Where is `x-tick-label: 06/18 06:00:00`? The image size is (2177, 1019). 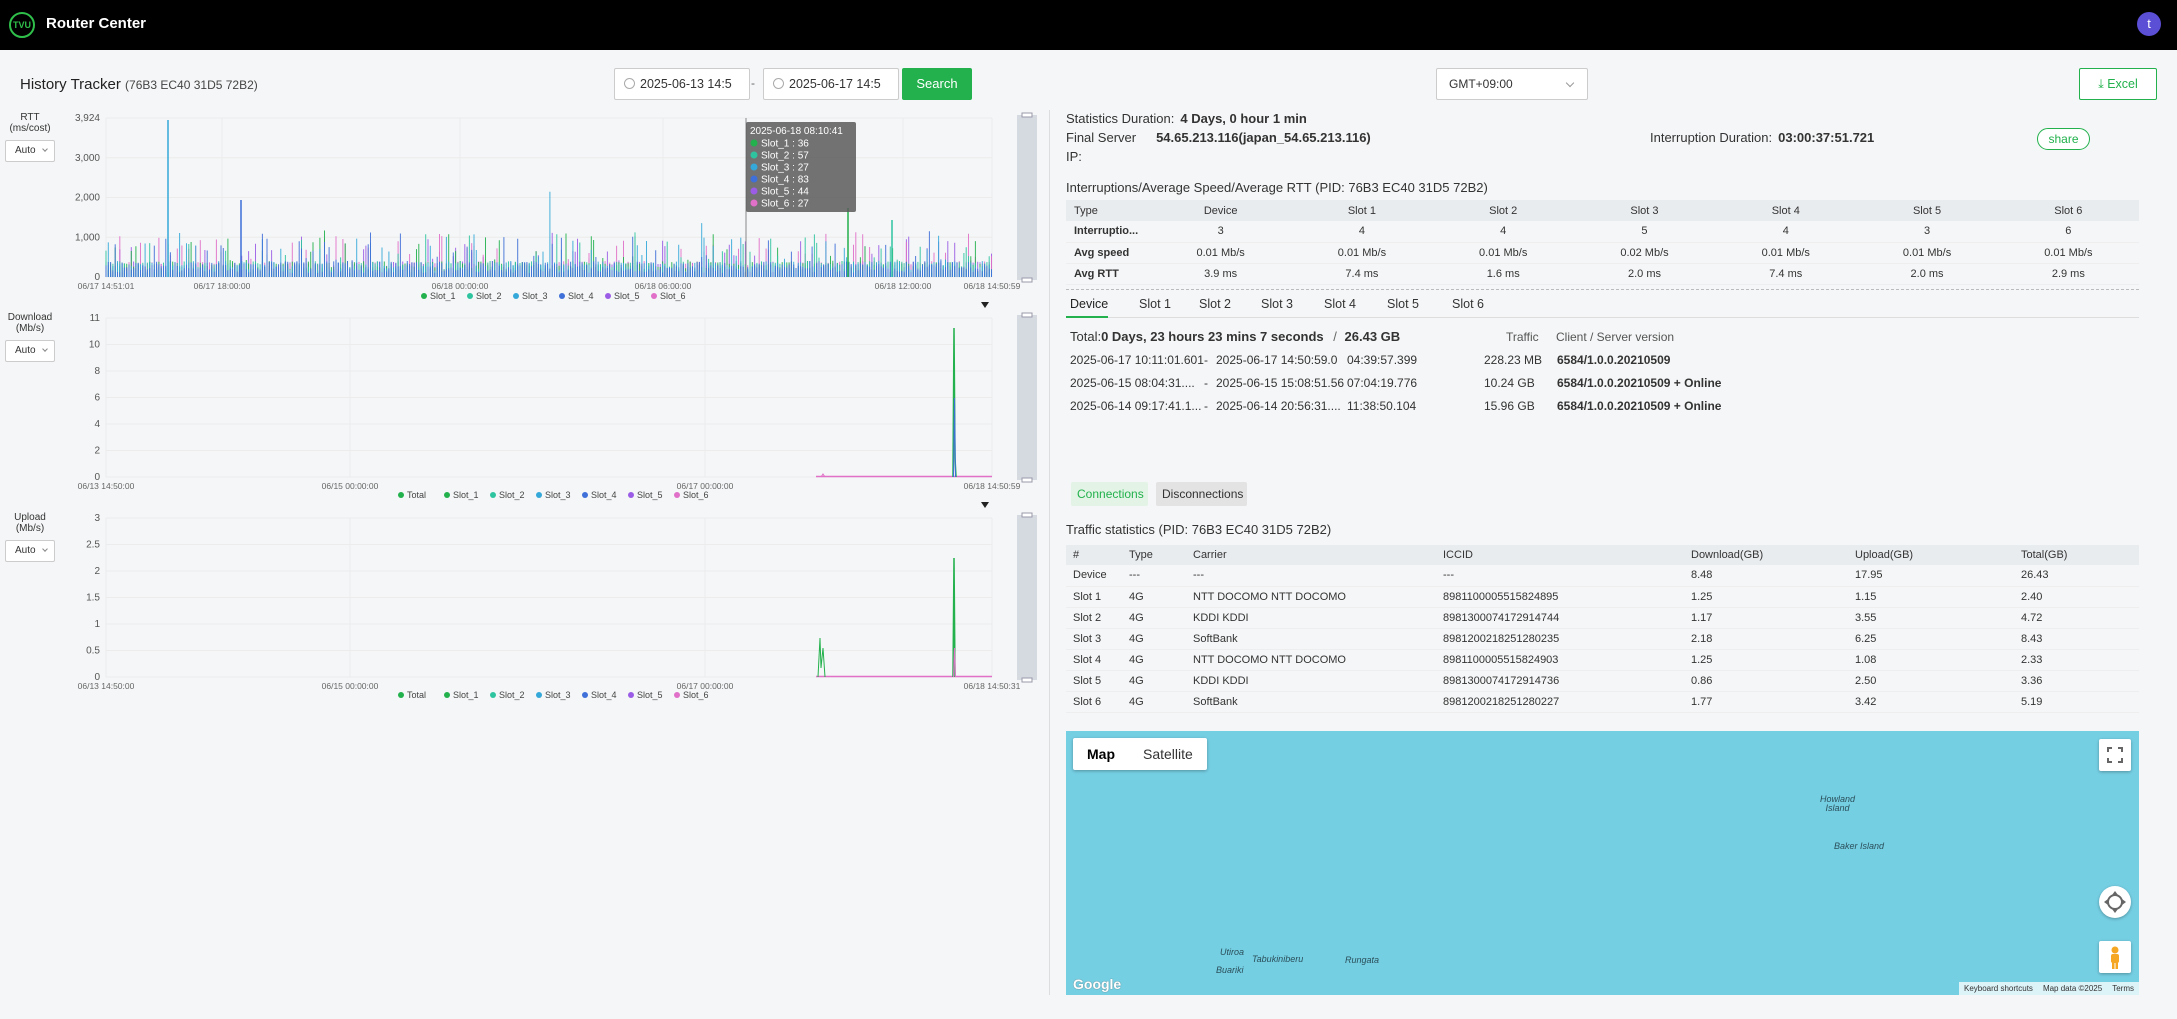 x-tick-label: 06/18 06:00:00 is located at coordinates (663, 286).